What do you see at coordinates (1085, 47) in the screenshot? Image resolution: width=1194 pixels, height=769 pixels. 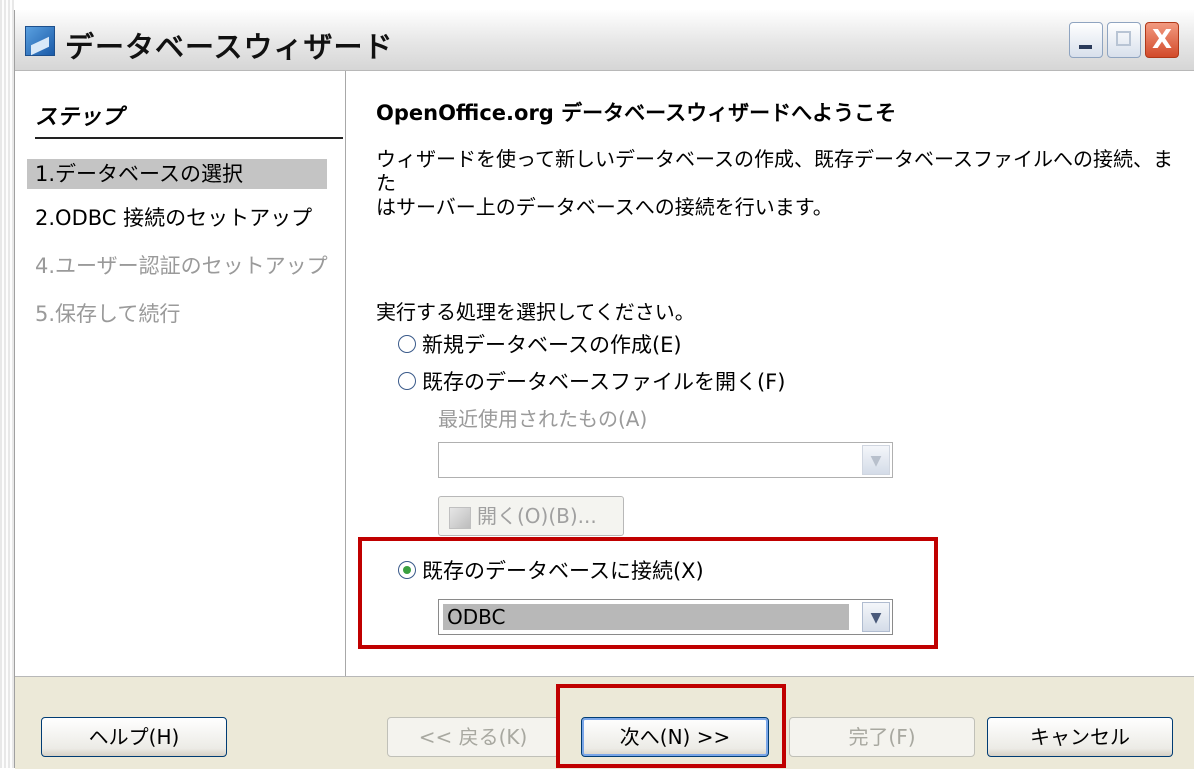 I see `minimize-icon` at bounding box center [1085, 47].